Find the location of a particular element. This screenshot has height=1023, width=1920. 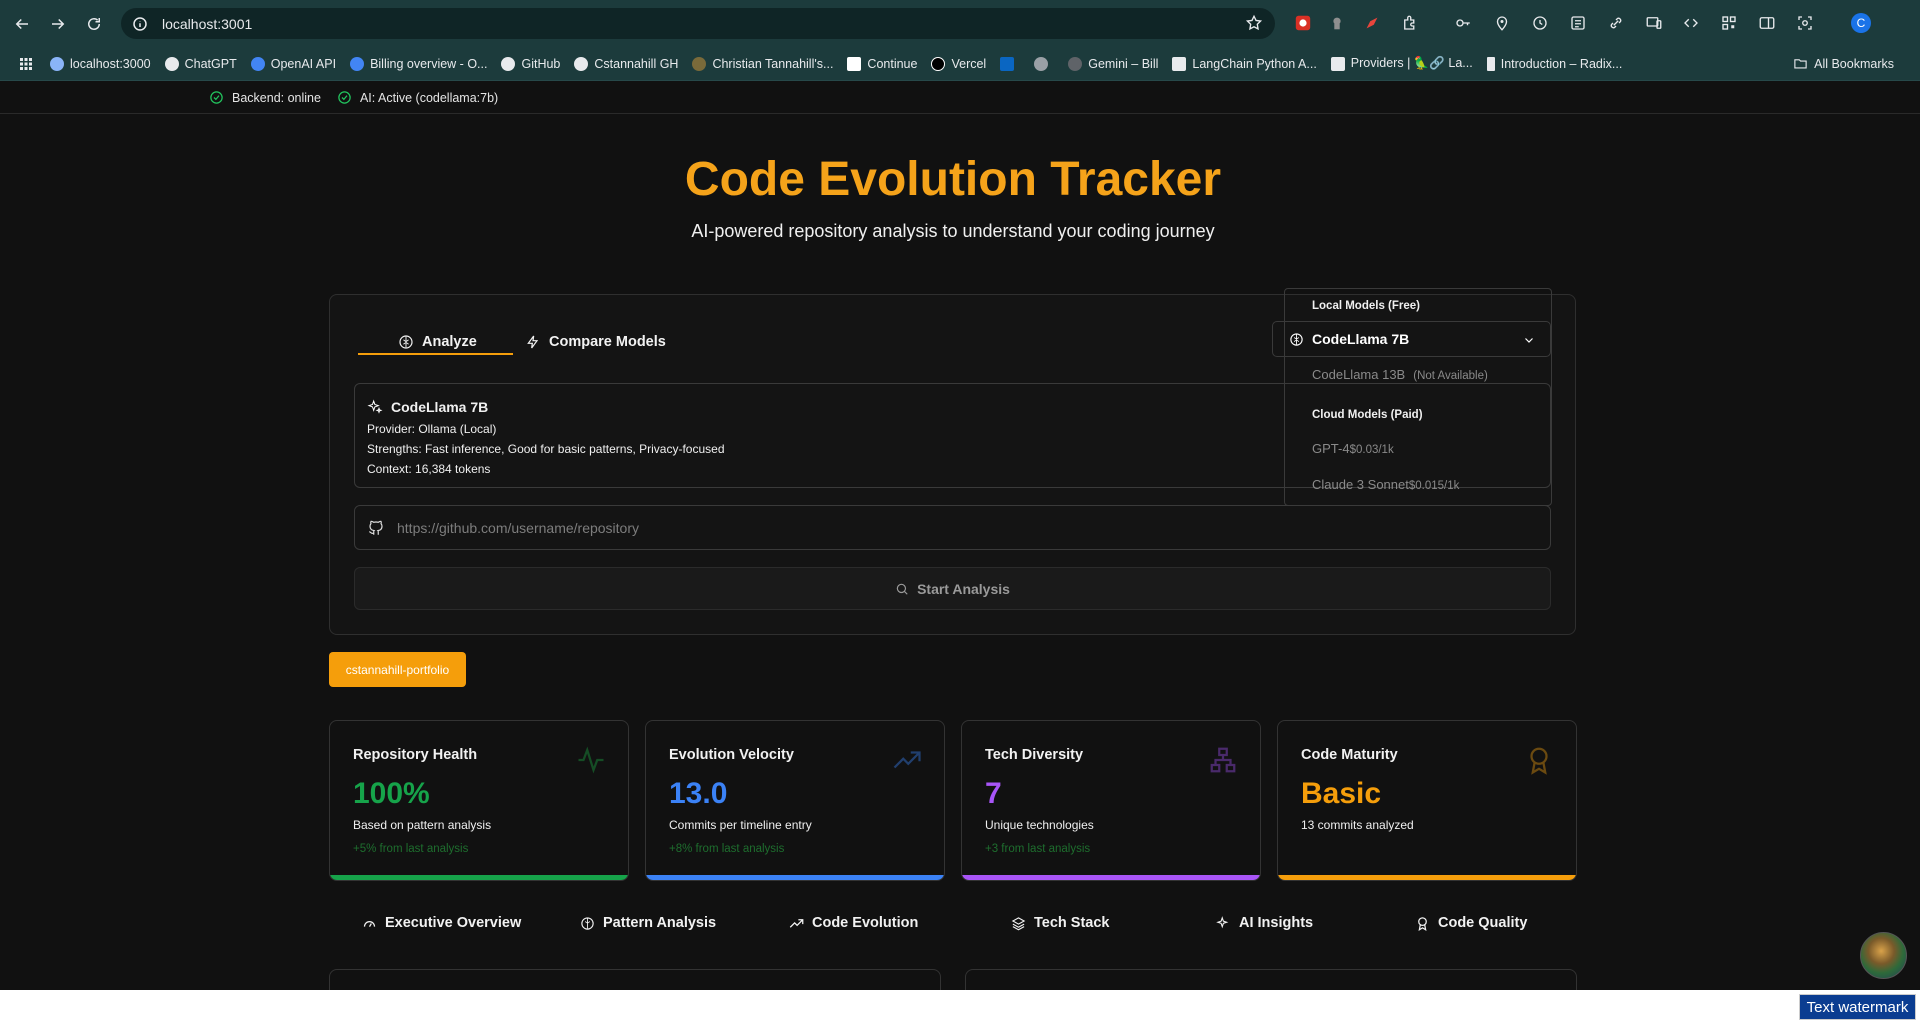

option-codellama-13b: CodeLlama 13B (Not Available) is located at coordinates (1400, 374).